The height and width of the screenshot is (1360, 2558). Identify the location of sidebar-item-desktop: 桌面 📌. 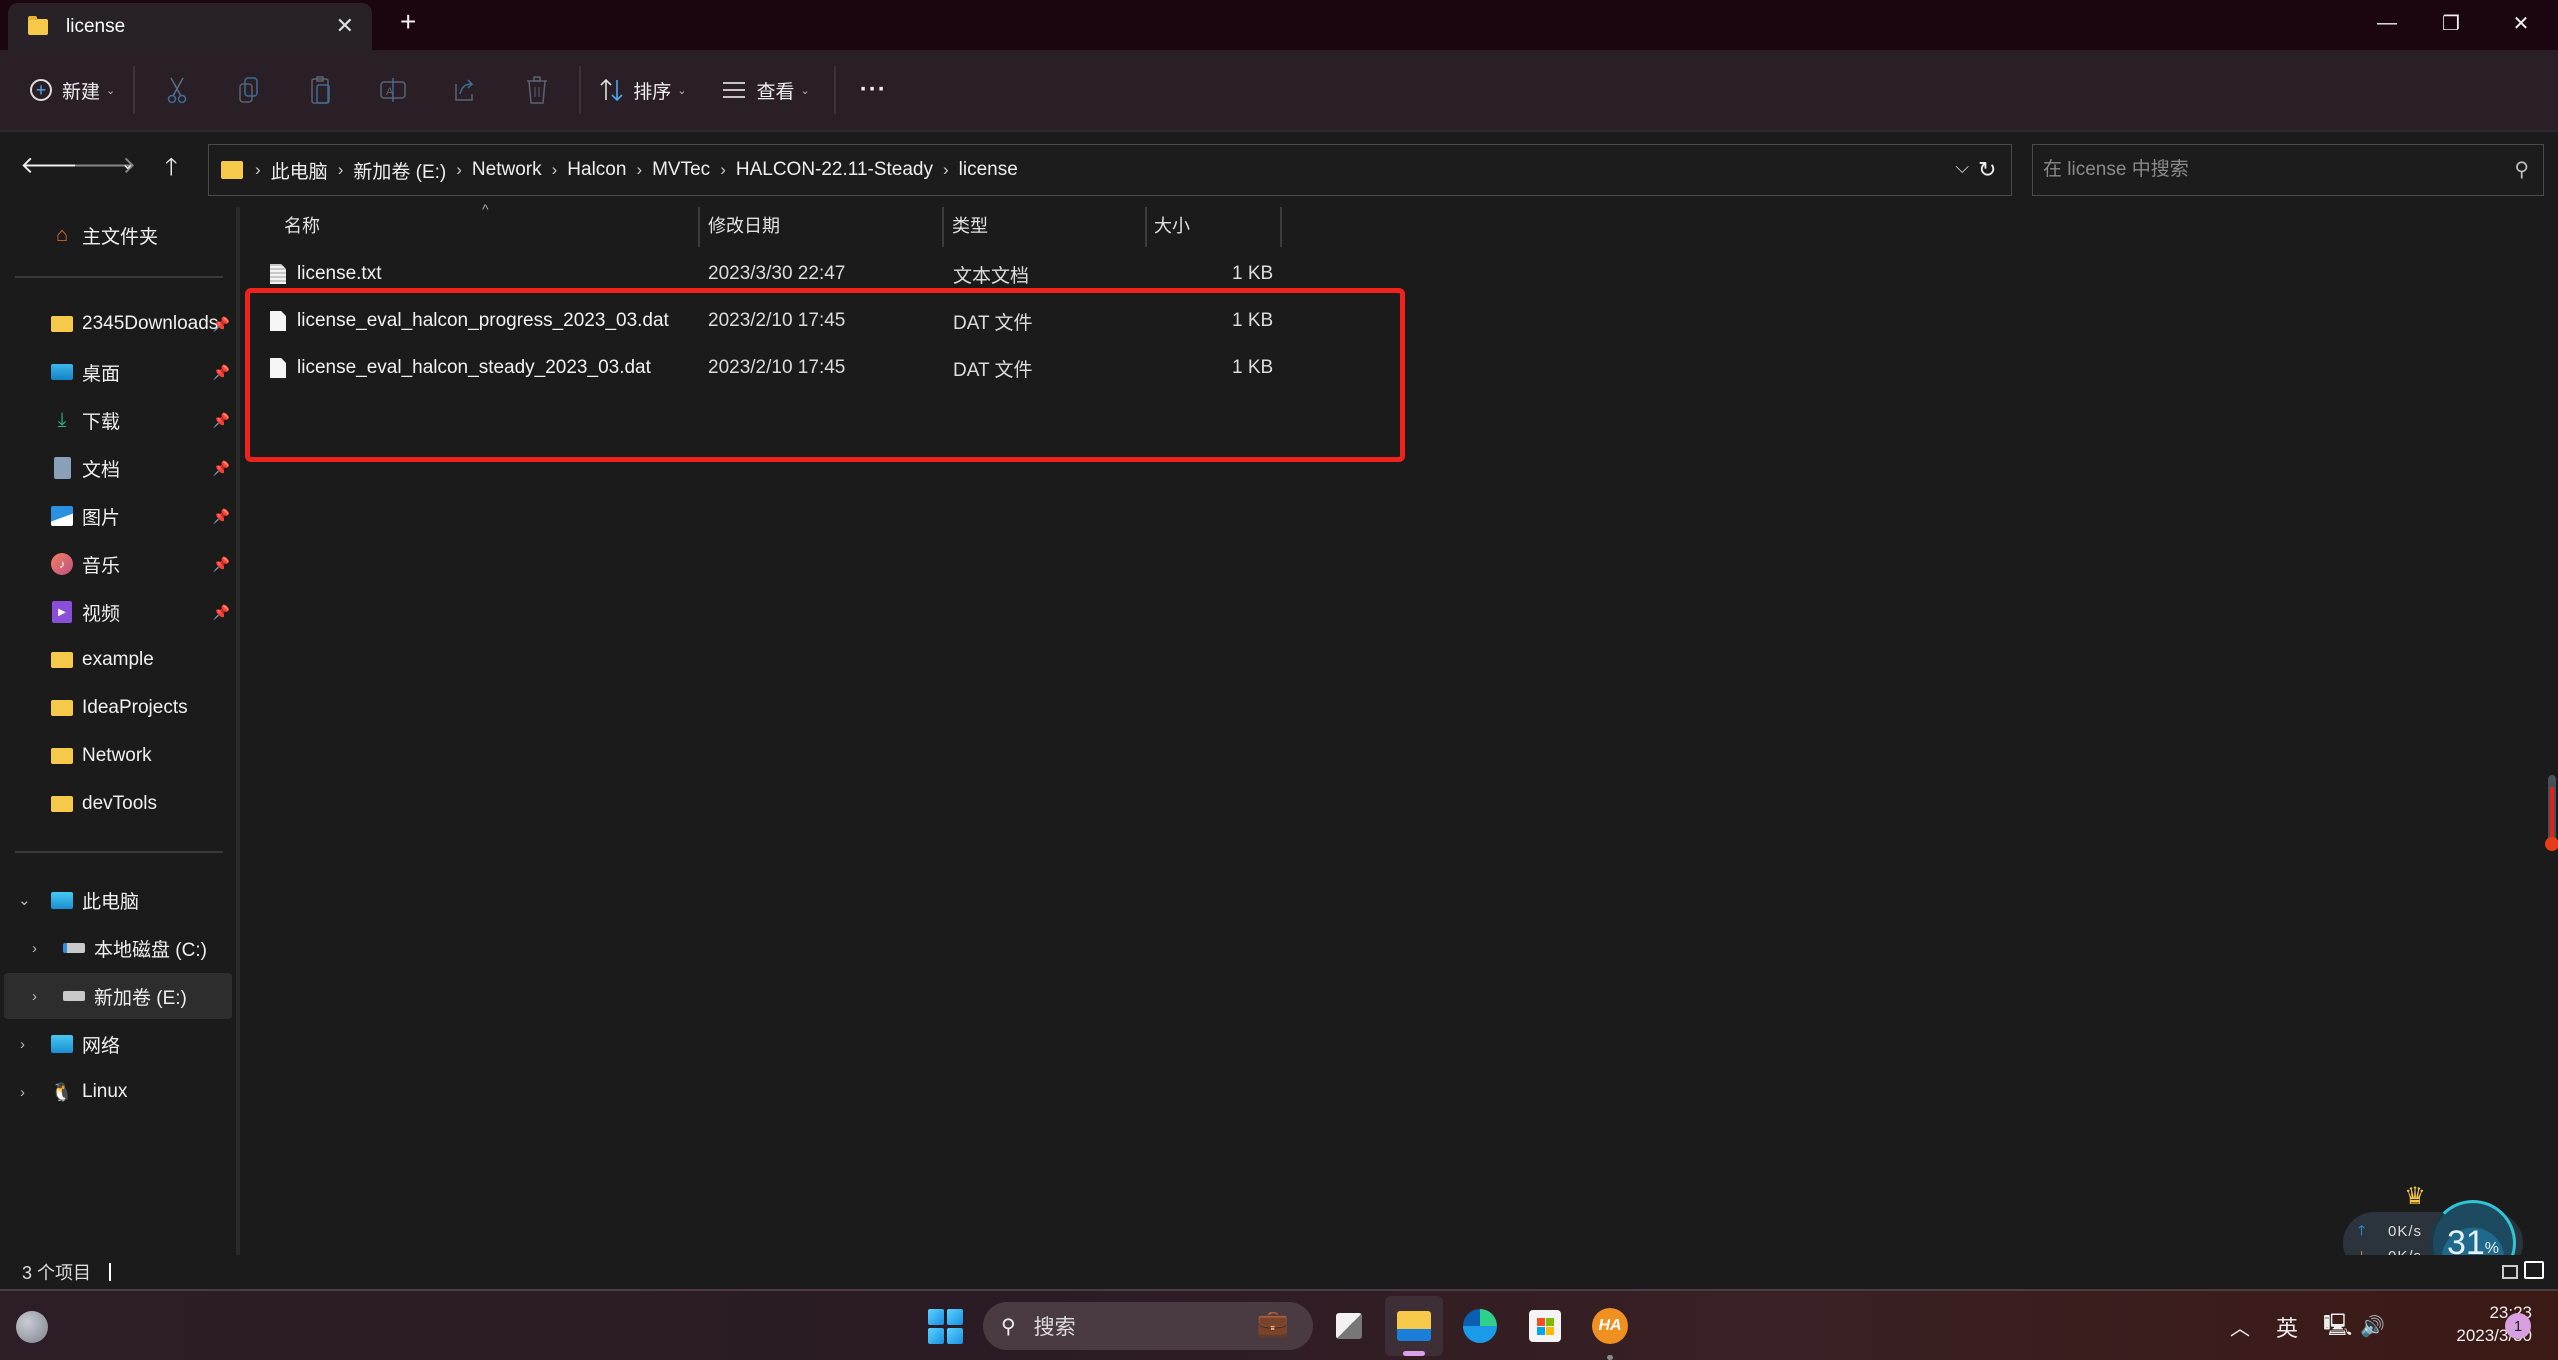
(117, 372).